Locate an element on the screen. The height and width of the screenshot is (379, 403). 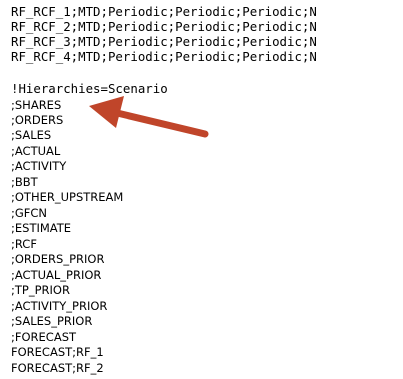
arrow-head is located at coordinates (106, 112).